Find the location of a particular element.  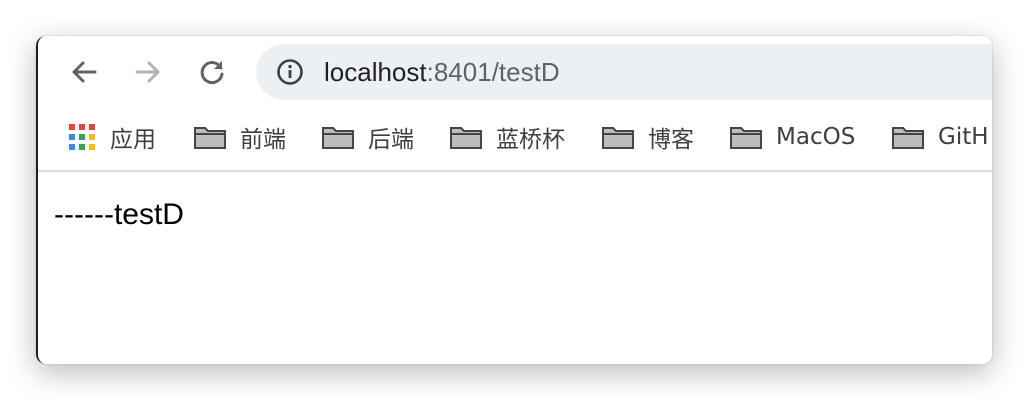

reload-icon is located at coordinates (212, 72).